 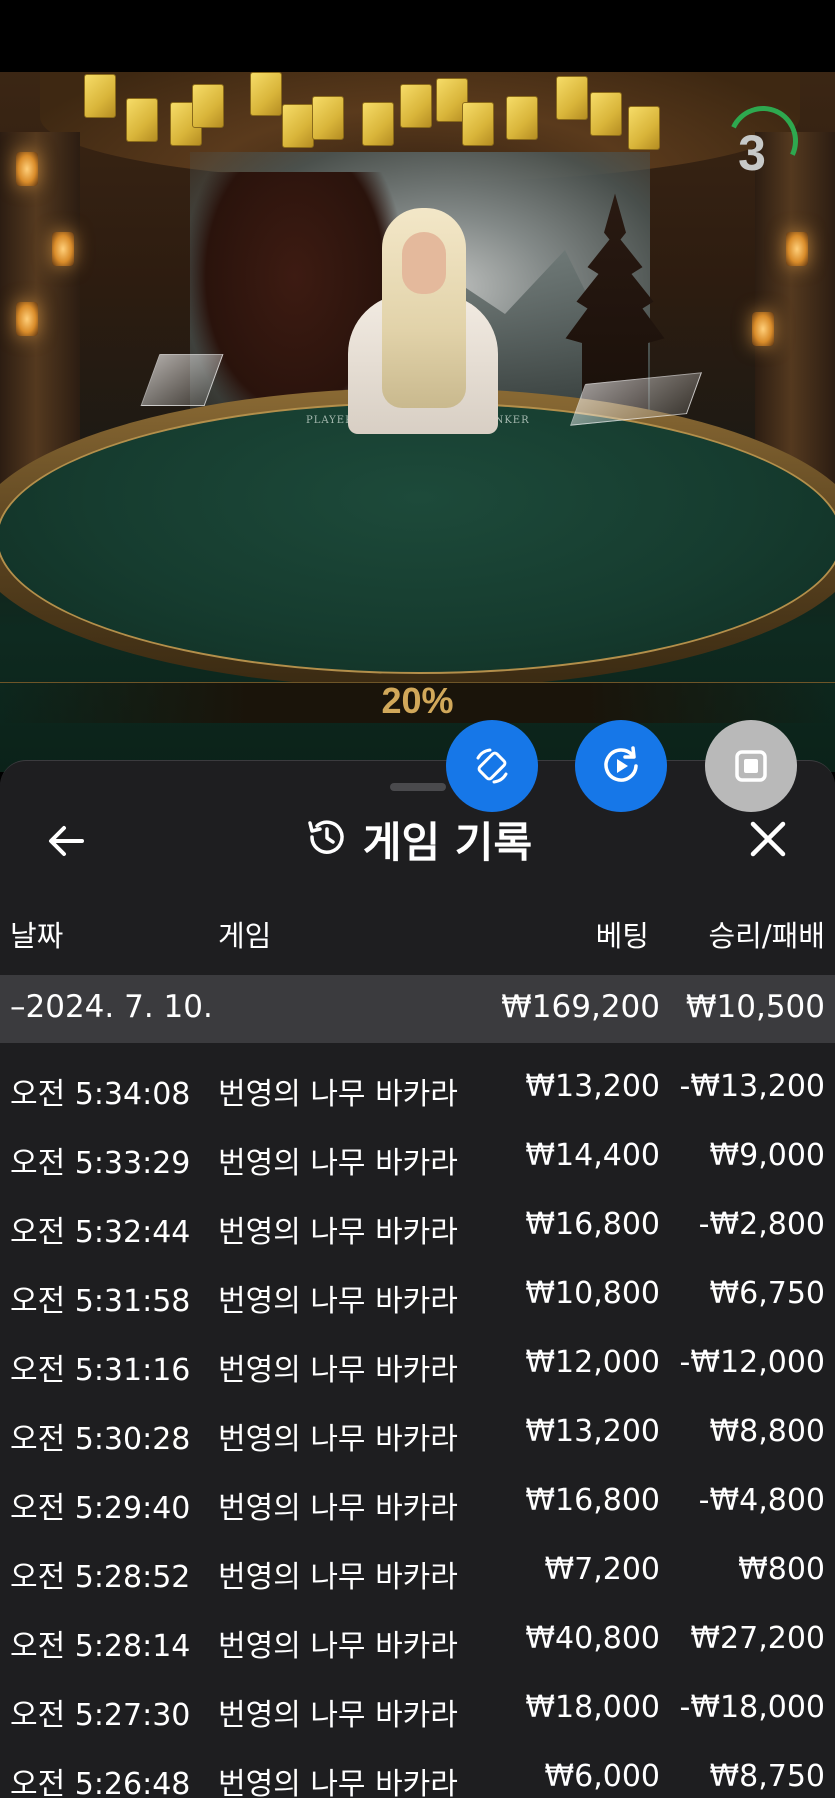 I want to click on row-result: ₩800, so click(x=781, y=1569).